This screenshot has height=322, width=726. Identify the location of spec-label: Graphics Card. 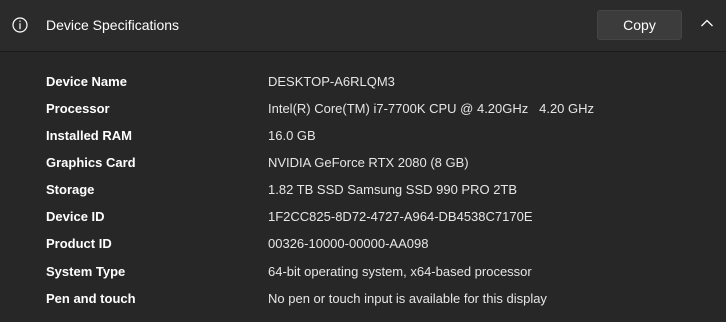
(91, 162).